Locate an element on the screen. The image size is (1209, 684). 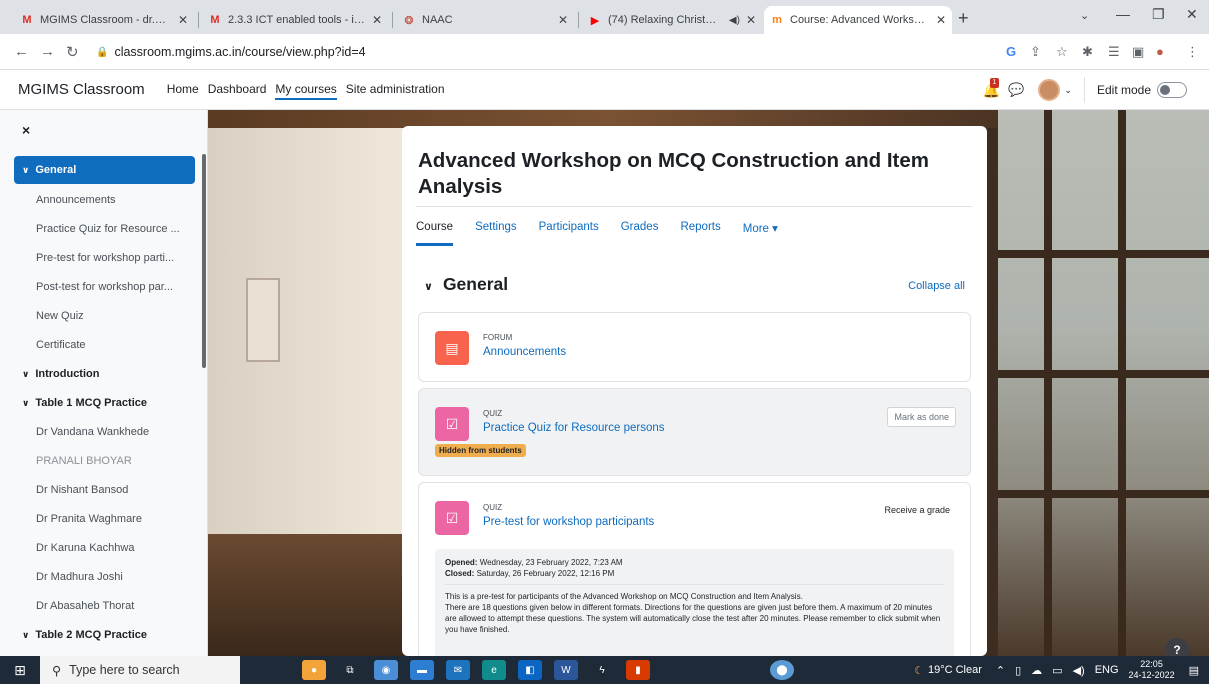
menu-icon: ⋮ is located at coordinates (1192, 52).